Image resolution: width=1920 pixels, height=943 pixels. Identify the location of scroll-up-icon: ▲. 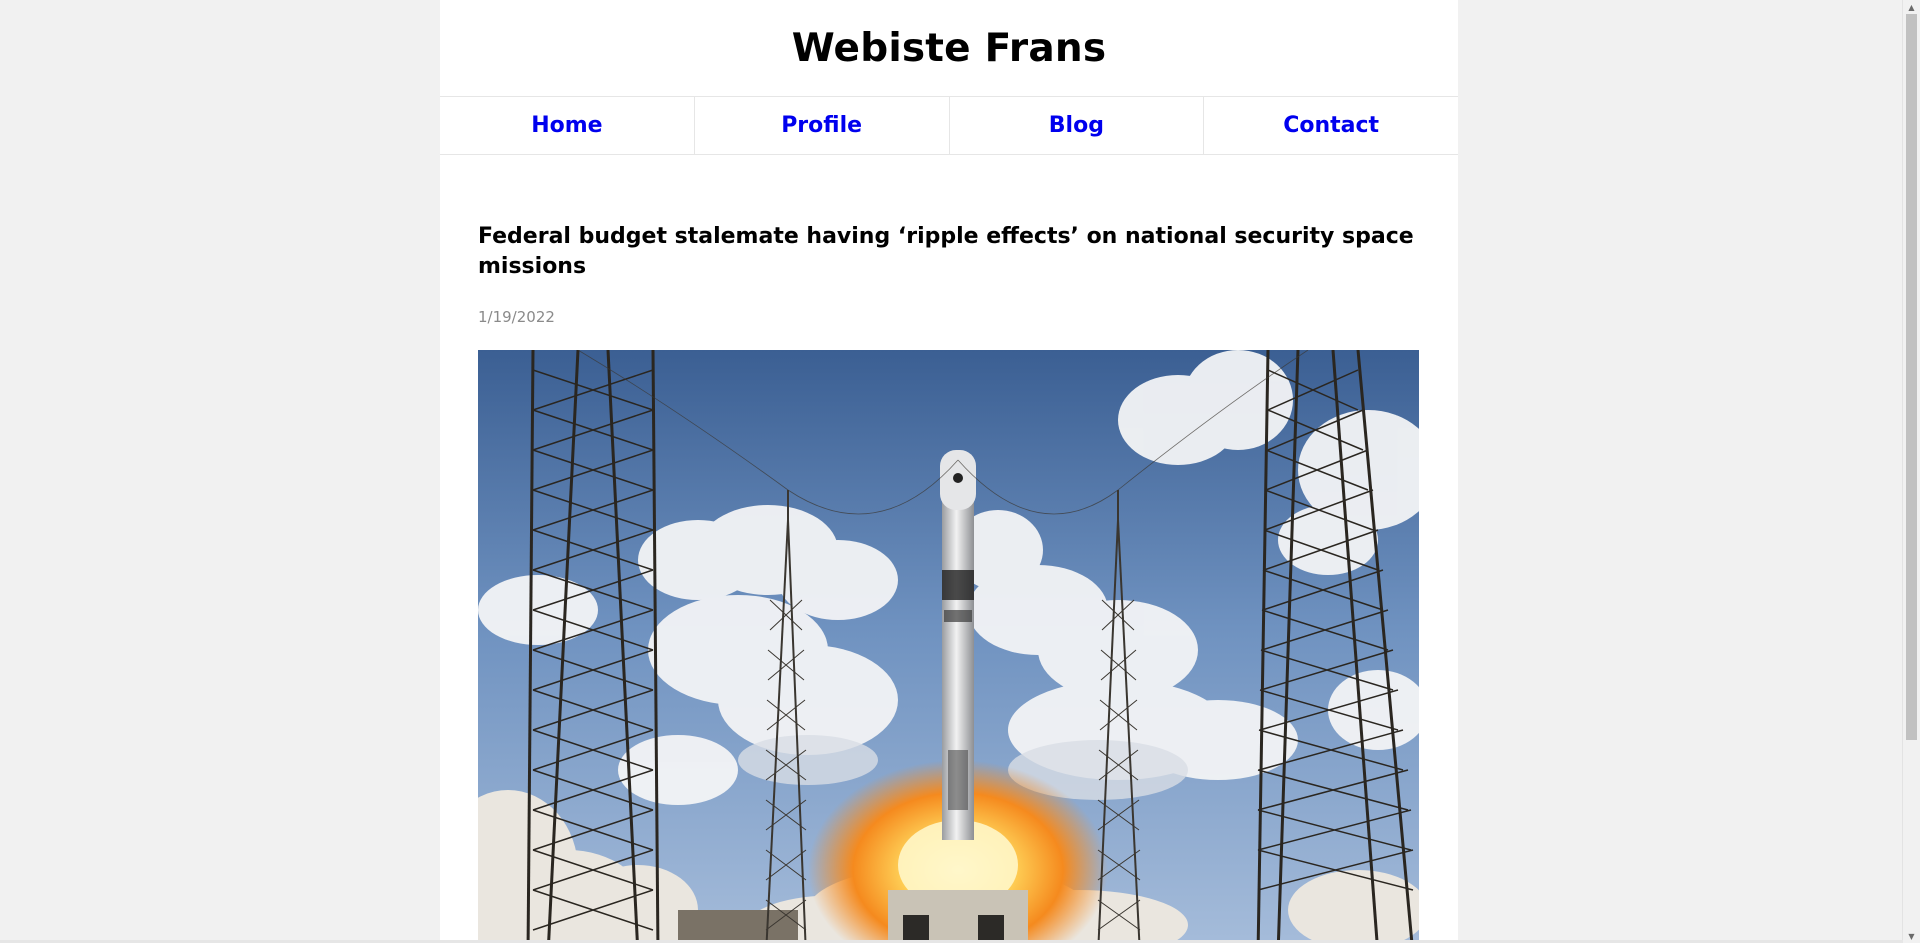
(1911, 7).